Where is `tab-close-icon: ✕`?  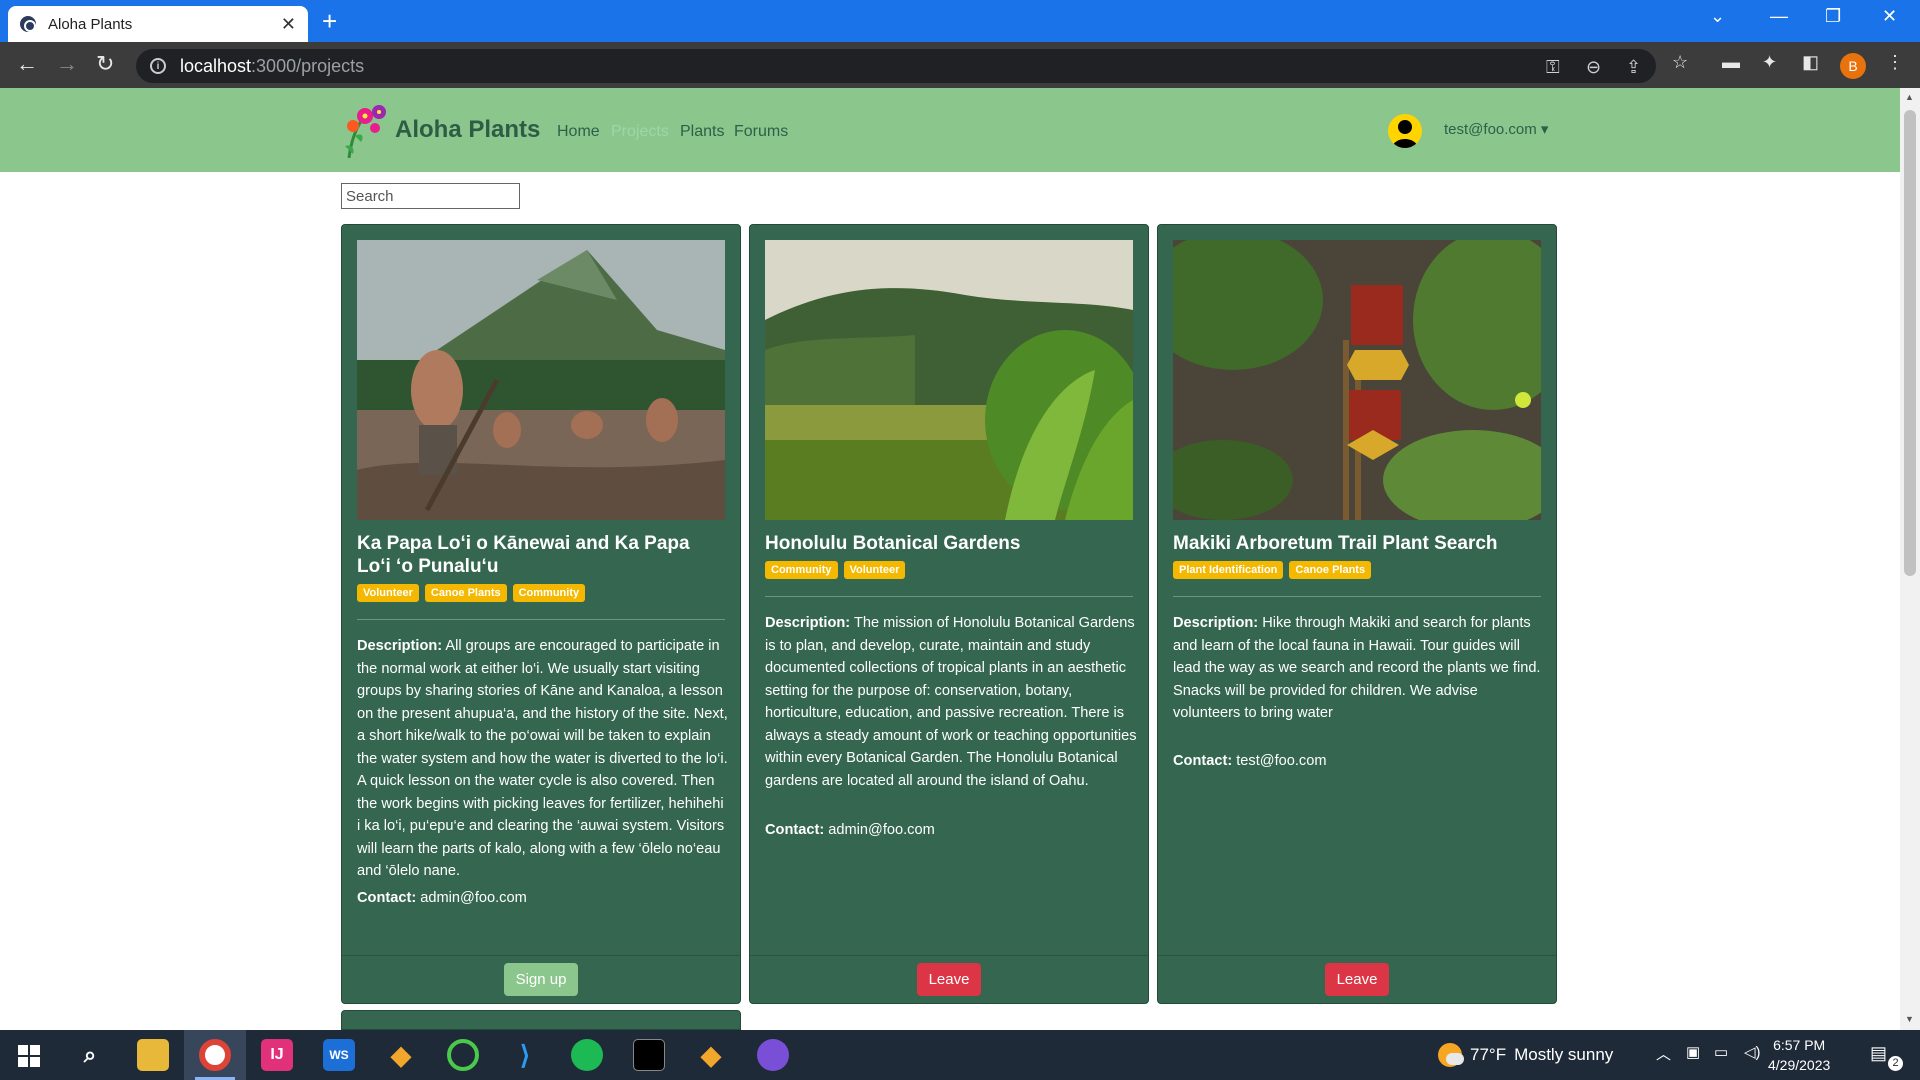
tab-close-icon: ✕ is located at coordinates (288, 24).